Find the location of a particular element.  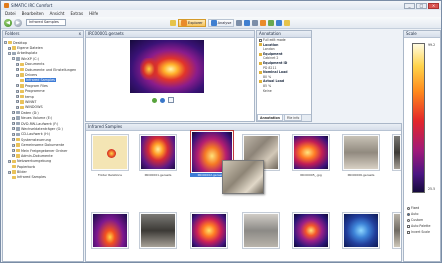

tree-node-label: Eigene Dateien is located at coordinates (30, 48).